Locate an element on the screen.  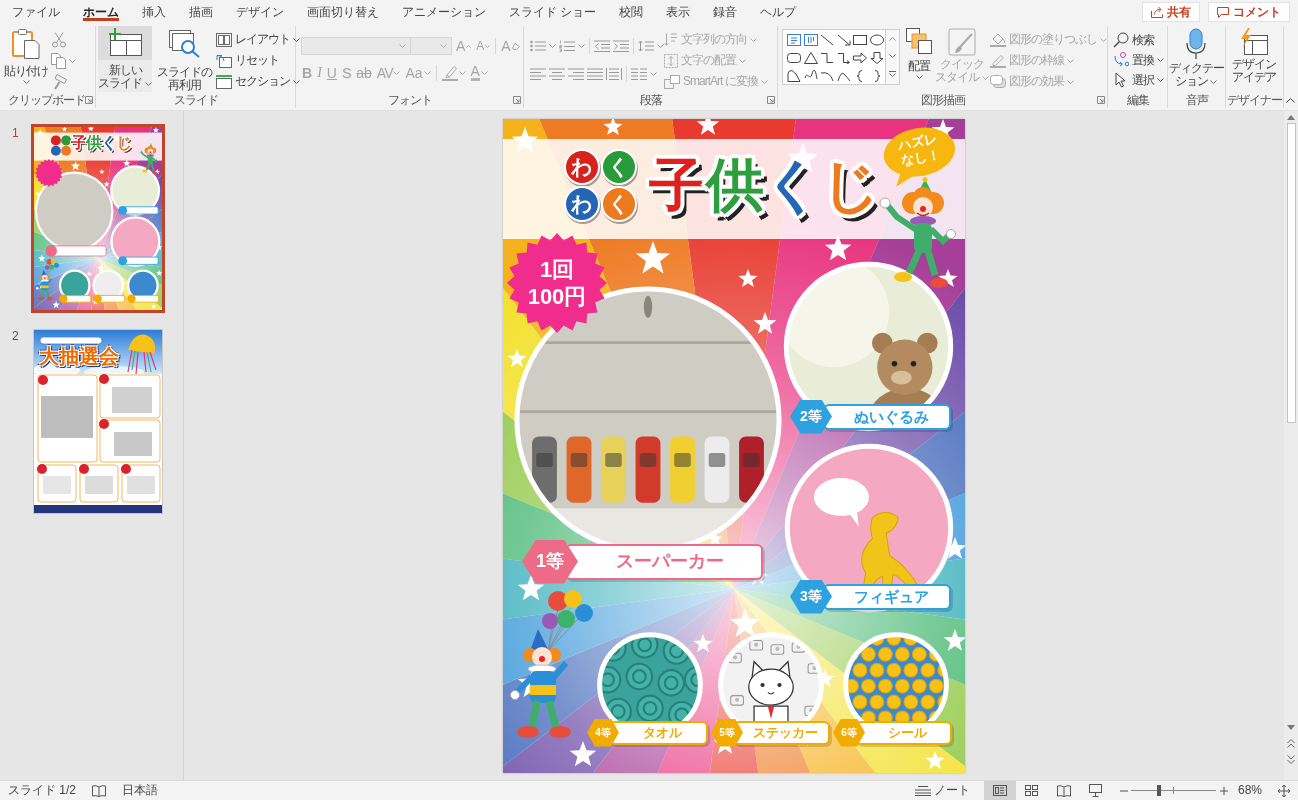
share-button: 共有 is located at coordinates (1171, 12).